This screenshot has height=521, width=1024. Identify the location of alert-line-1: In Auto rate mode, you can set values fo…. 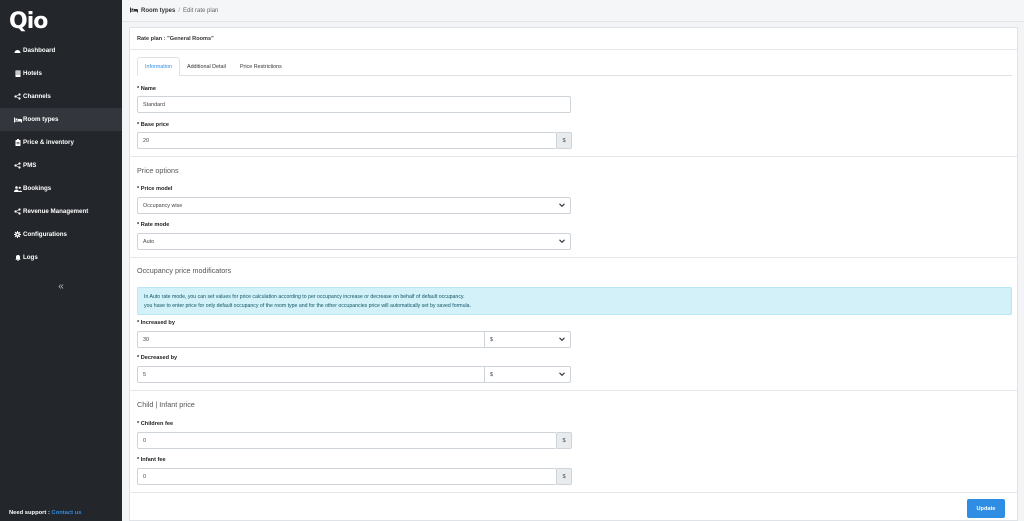
(304, 297).